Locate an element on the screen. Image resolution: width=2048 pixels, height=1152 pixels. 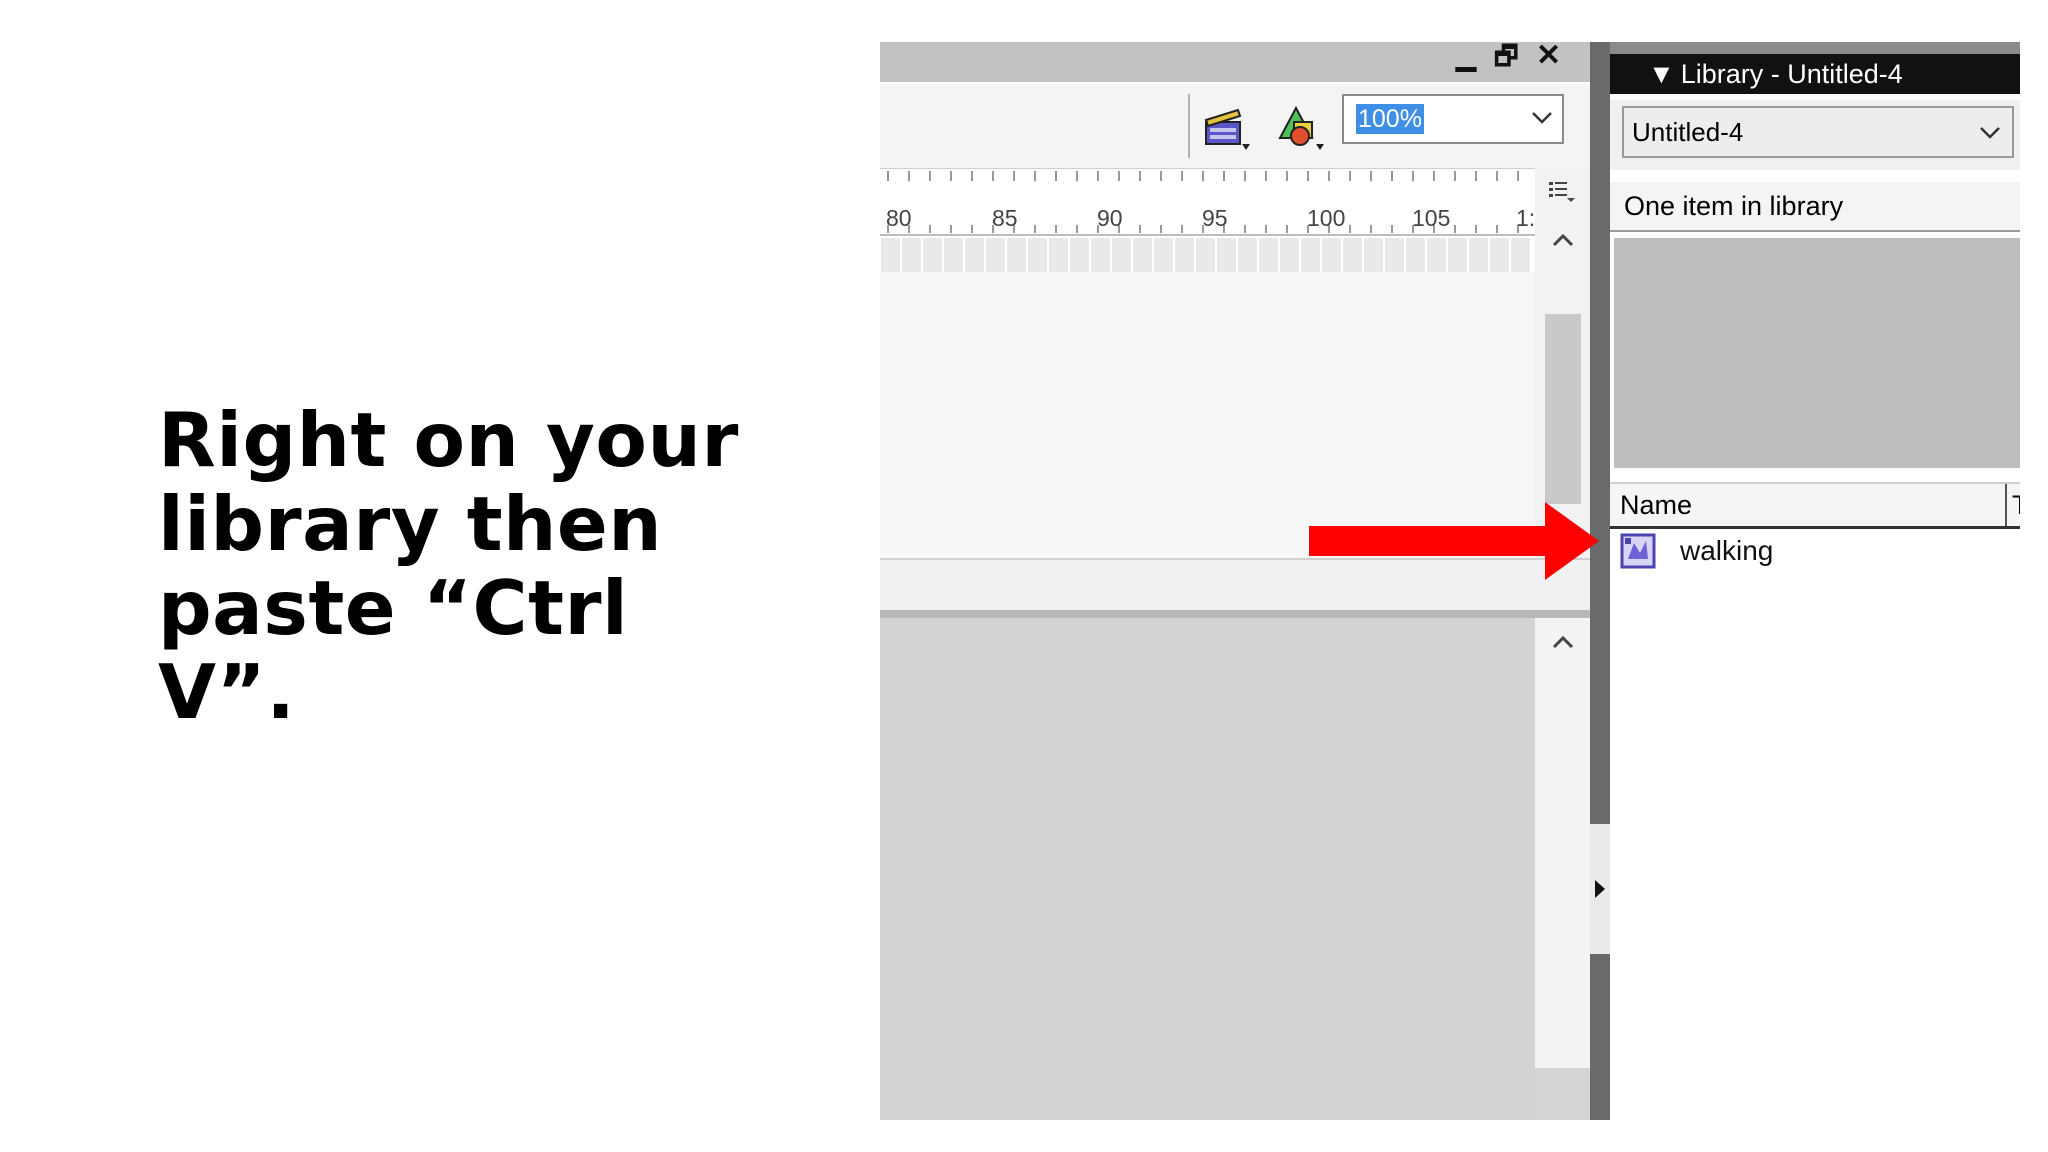
ruler-label: 90 is located at coordinates (1110, 218).